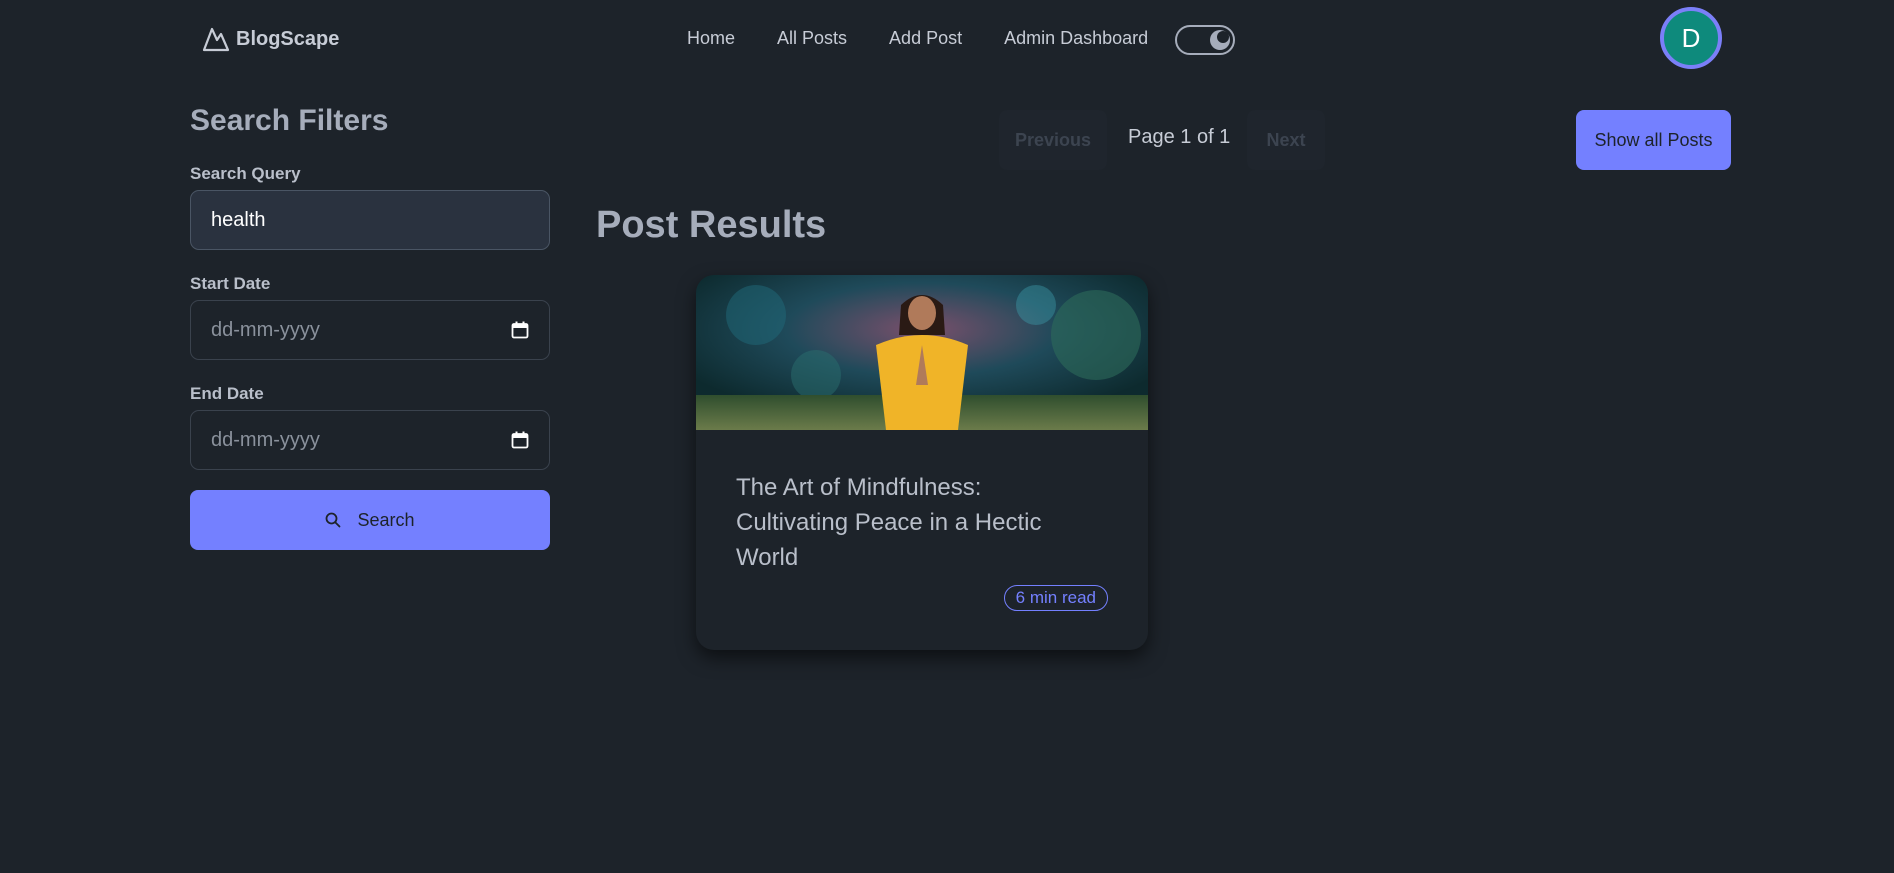  What do you see at coordinates (289, 120) in the screenshot?
I see `filters-title: Search Filters` at bounding box center [289, 120].